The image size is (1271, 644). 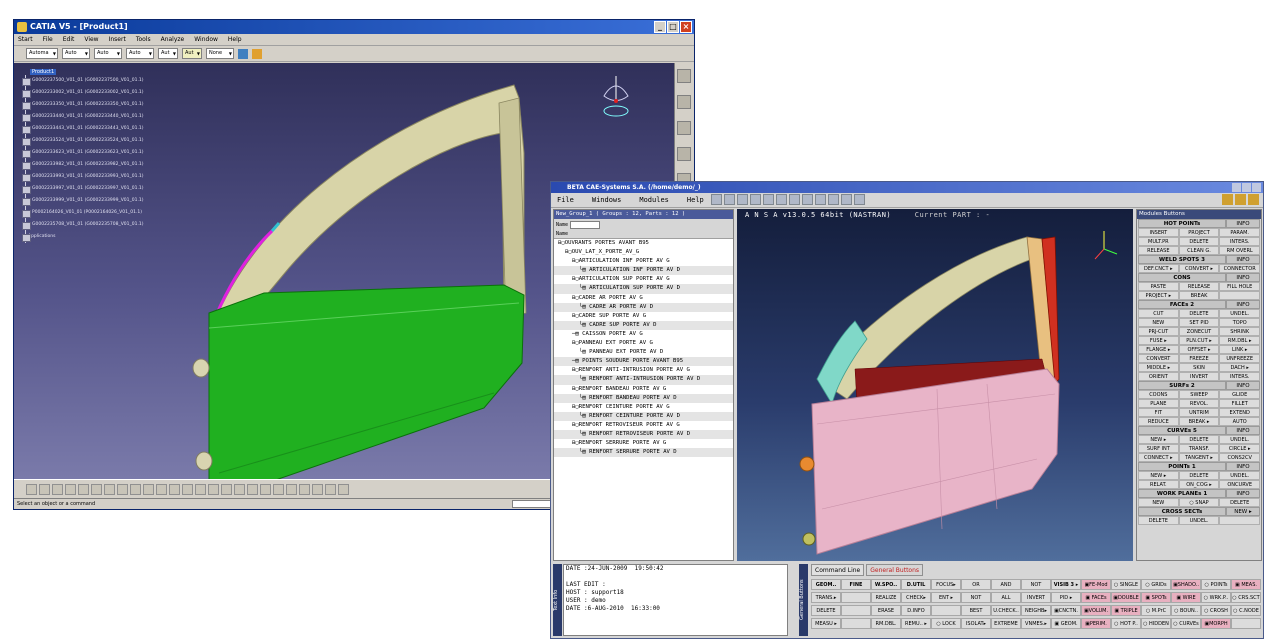 What do you see at coordinates (1126, 610) in the screenshot?
I see `general-button: ▣ TRIPLE` at bounding box center [1126, 610].